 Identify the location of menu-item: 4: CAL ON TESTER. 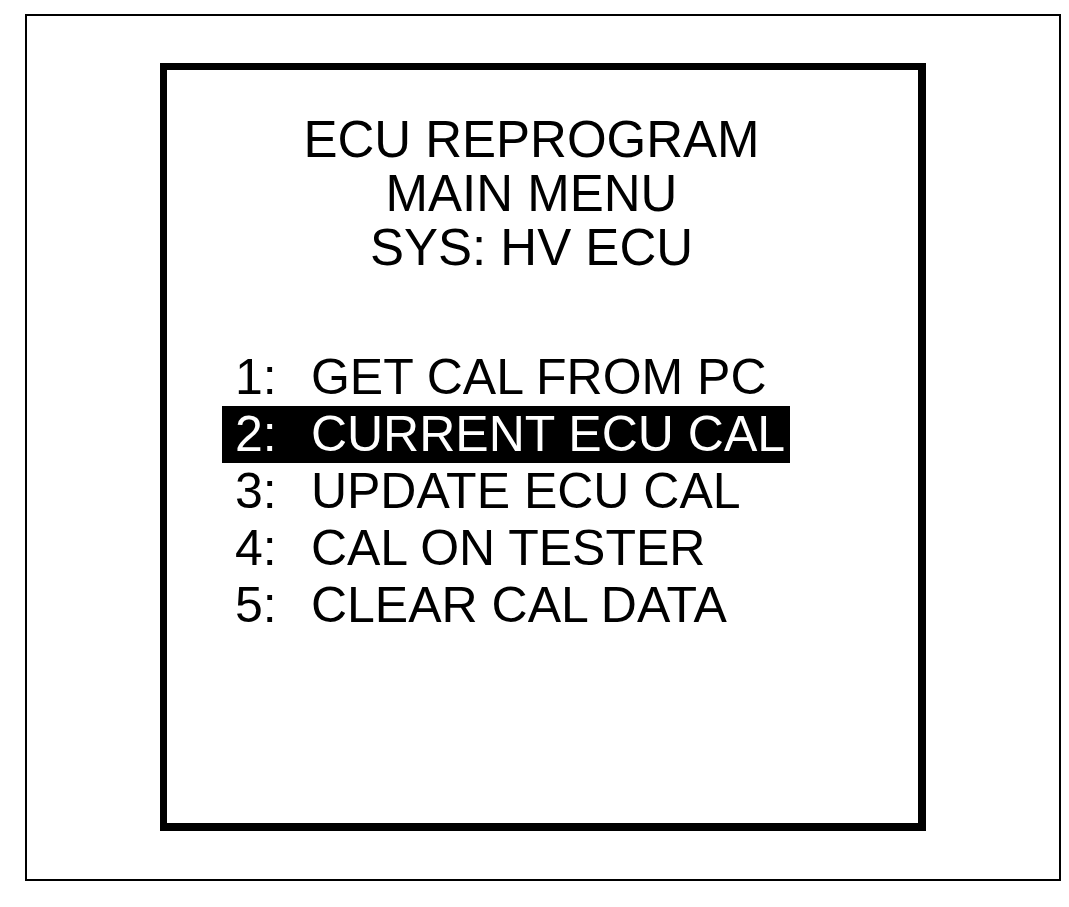
(466, 548).